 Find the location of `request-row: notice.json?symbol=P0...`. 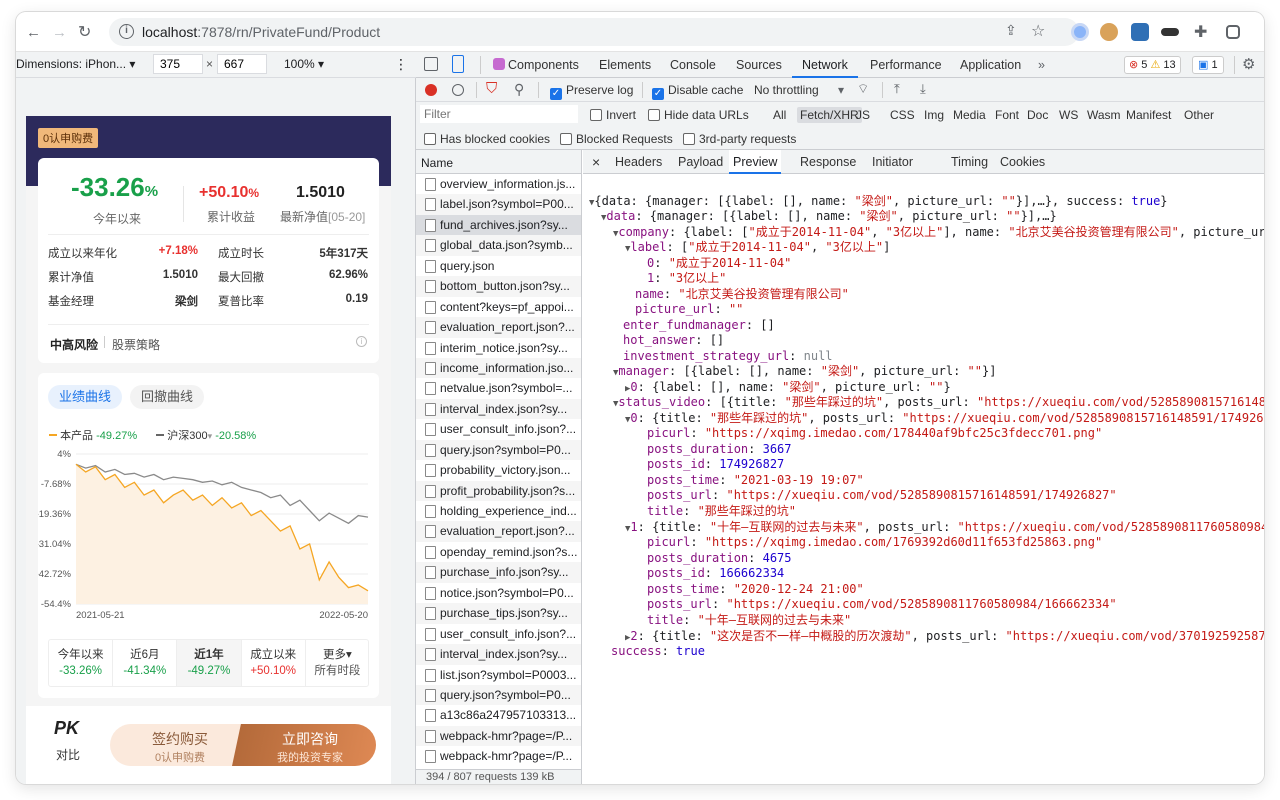

request-row: notice.json?symbol=P0... is located at coordinates (498, 593).